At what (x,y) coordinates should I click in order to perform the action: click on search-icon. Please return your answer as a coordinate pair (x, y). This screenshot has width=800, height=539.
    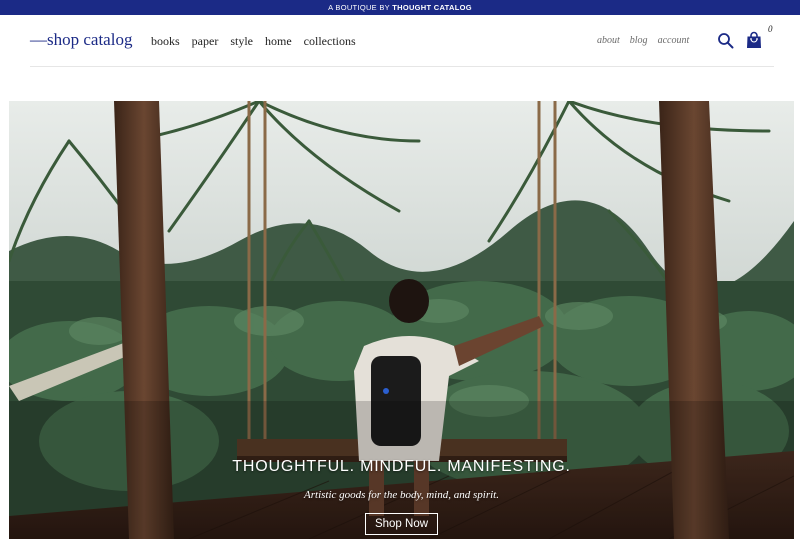
    Looking at the image, I should click on (726, 41).